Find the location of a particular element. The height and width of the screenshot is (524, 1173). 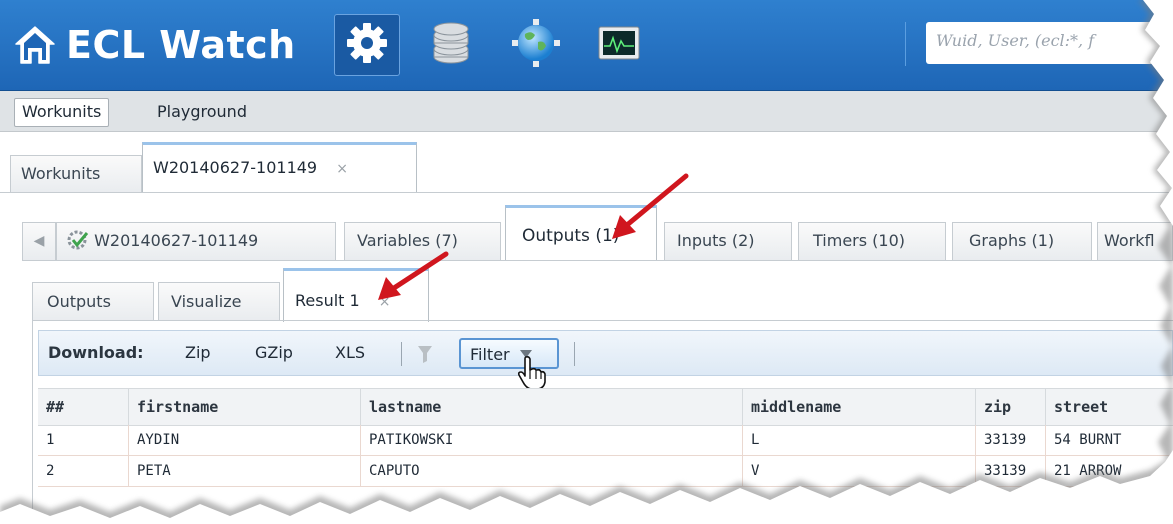

tab-label: Outputs is located at coordinates (79, 301).